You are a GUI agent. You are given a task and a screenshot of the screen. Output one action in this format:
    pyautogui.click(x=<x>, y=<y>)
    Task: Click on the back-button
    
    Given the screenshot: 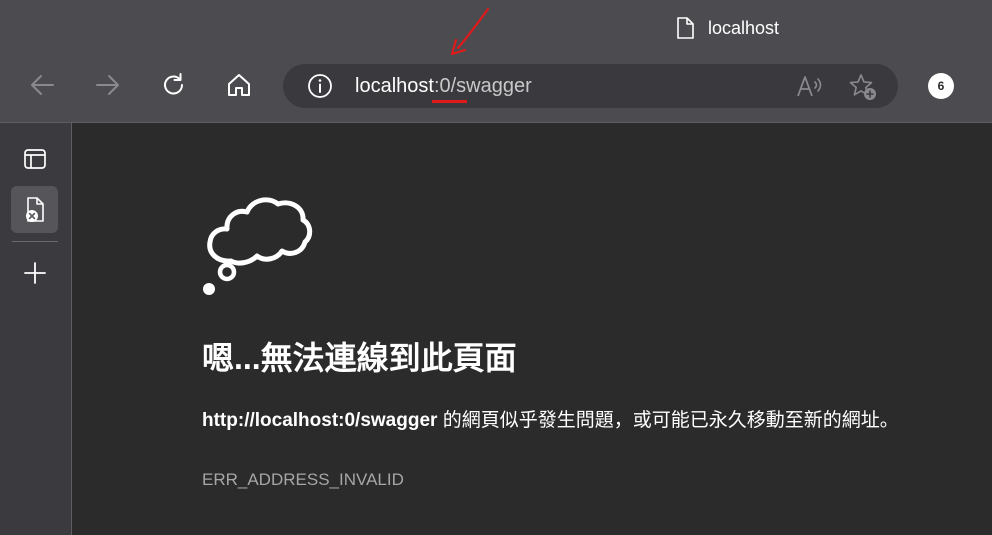 What is the action you would take?
    pyautogui.click(x=42, y=85)
    